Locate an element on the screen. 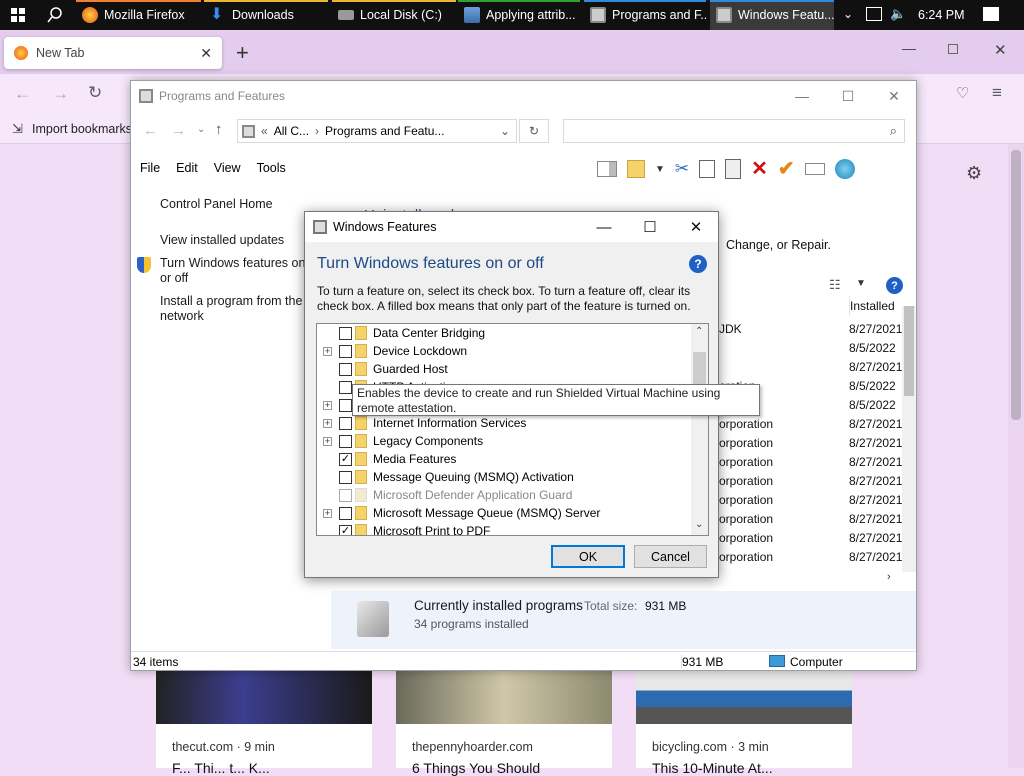 The height and width of the screenshot is (776, 1024). recent-chevron-icon: ⌄ is located at coordinates (201, 129).